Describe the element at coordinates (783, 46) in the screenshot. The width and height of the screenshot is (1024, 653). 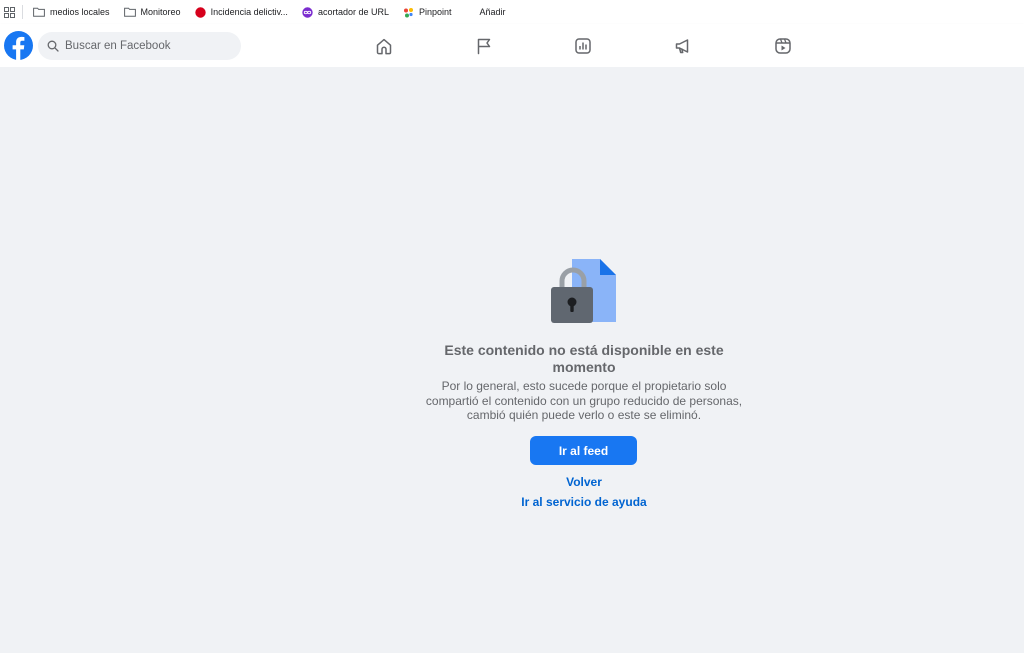
I see `reels-icon` at that location.